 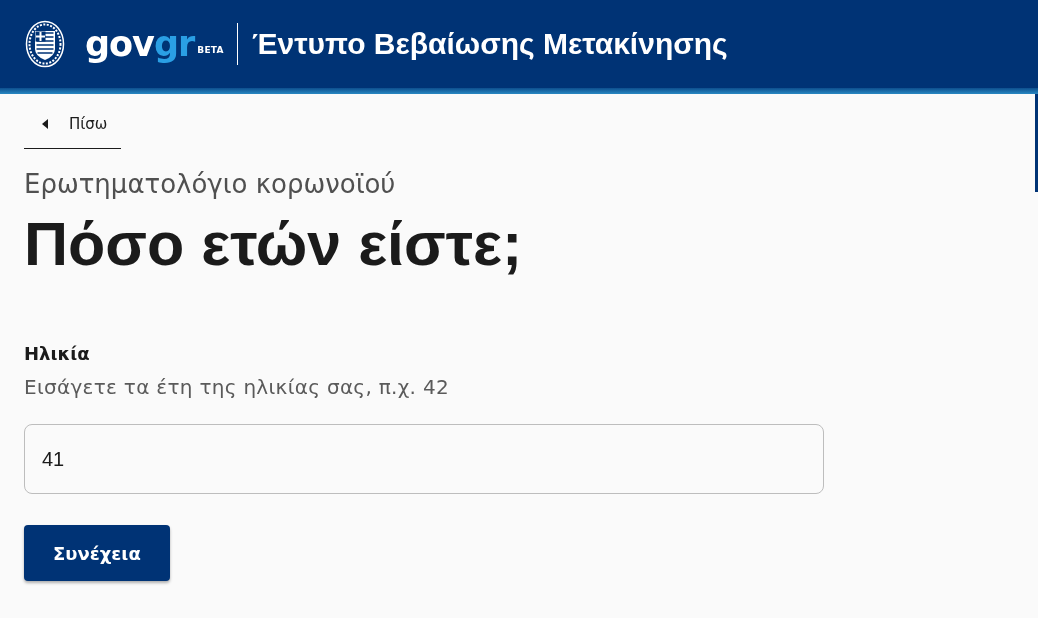 What do you see at coordinates (489, 44) in the screenshot?
I see `page-title: Έντυπο Βεβαίωσης Μετακίνησης` at bounding box center [489, 44].